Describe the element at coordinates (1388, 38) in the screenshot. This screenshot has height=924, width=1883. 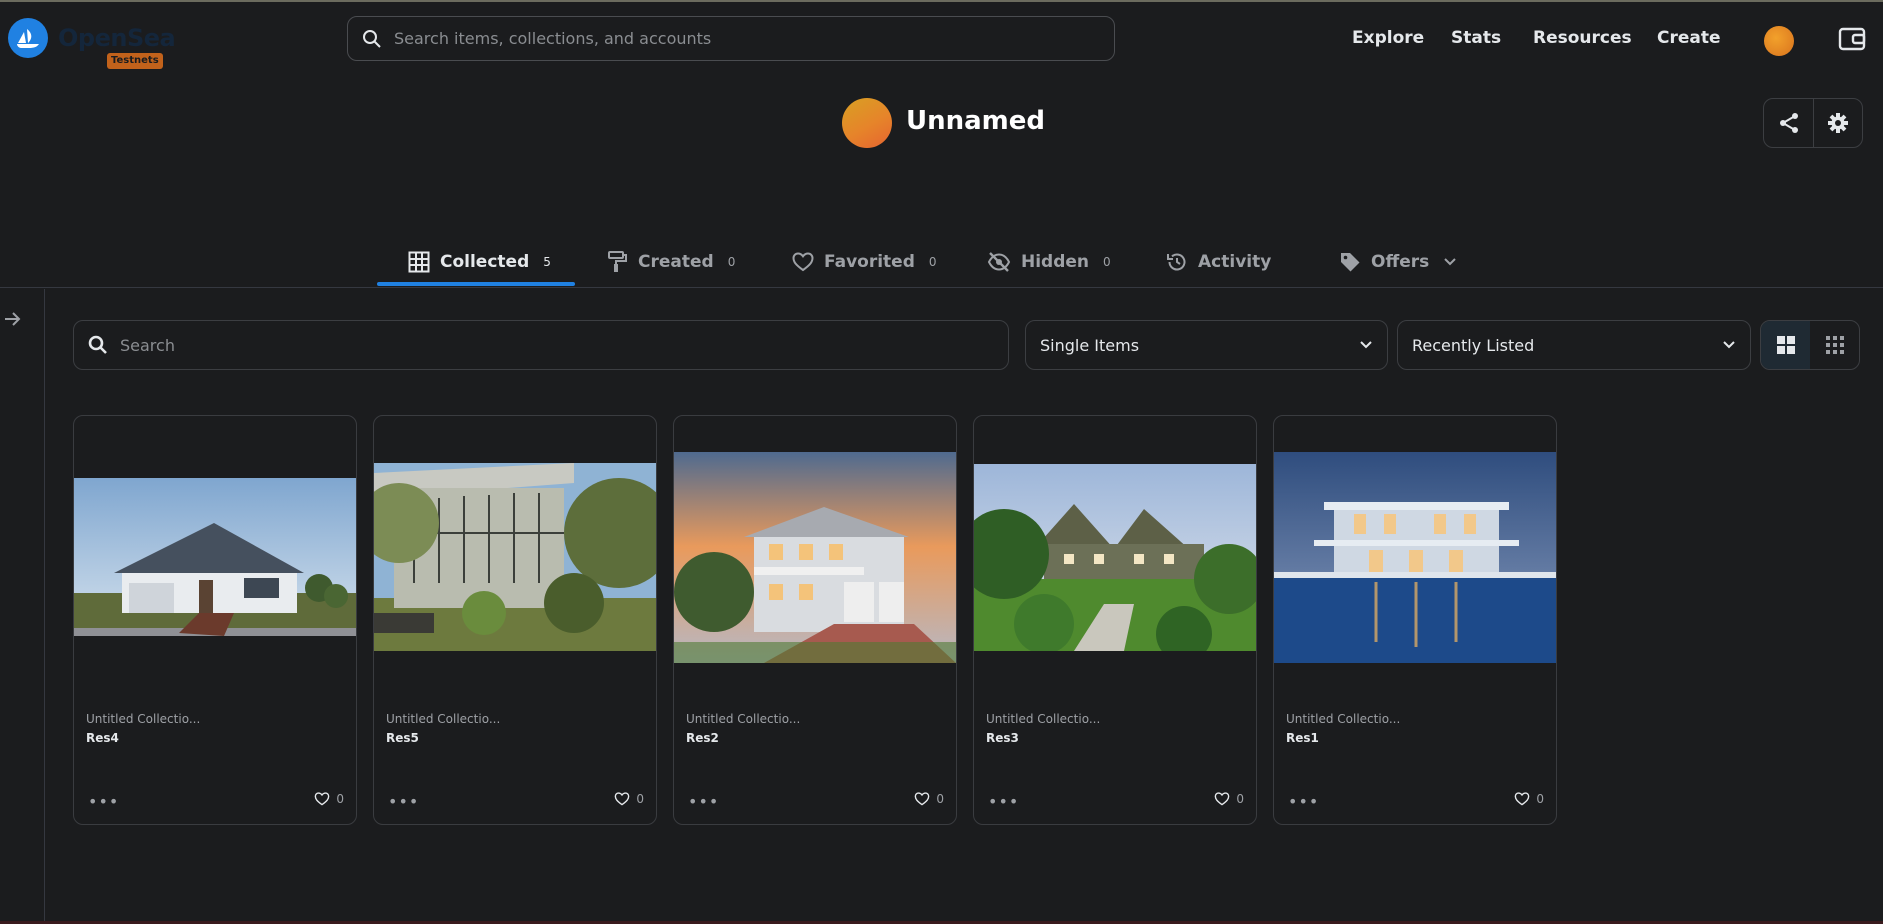
I see `nav-explore: Explore` at that location.